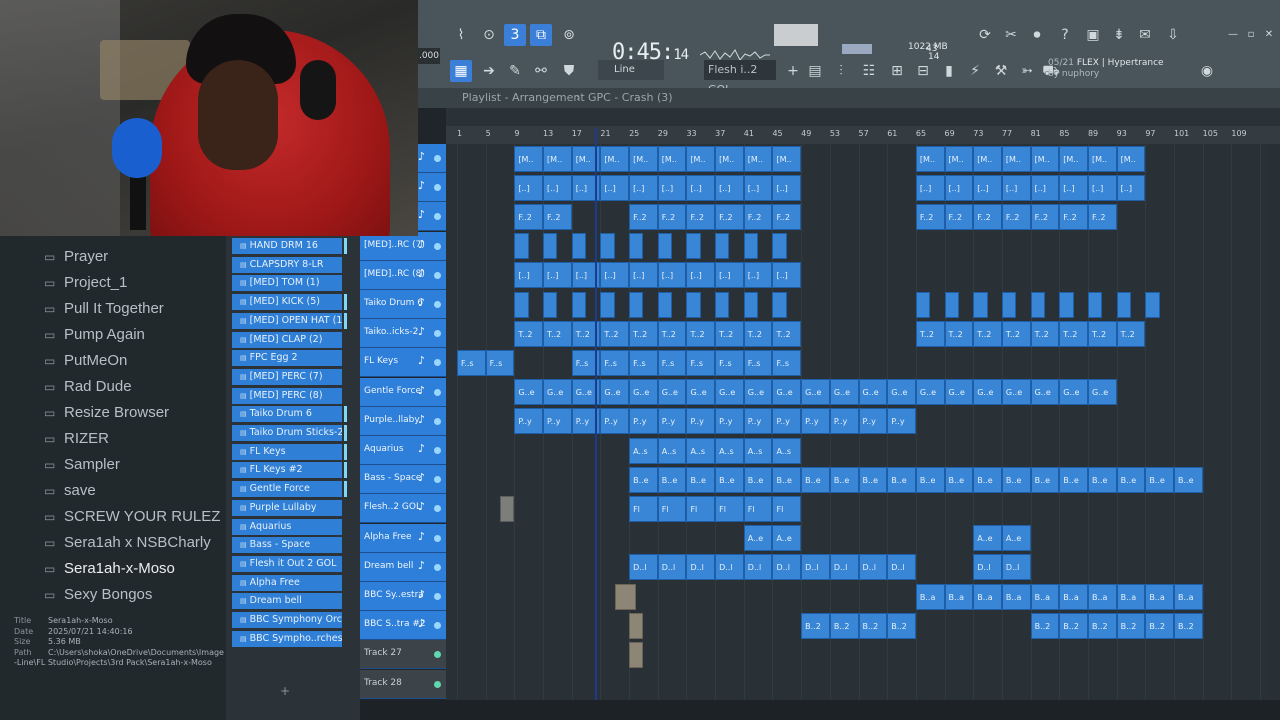 This screenshot has height=720, width=1280. Describe the element at coordinates (1119, 35) in the screenshot. I see `render-icon: ⇟` at that location.